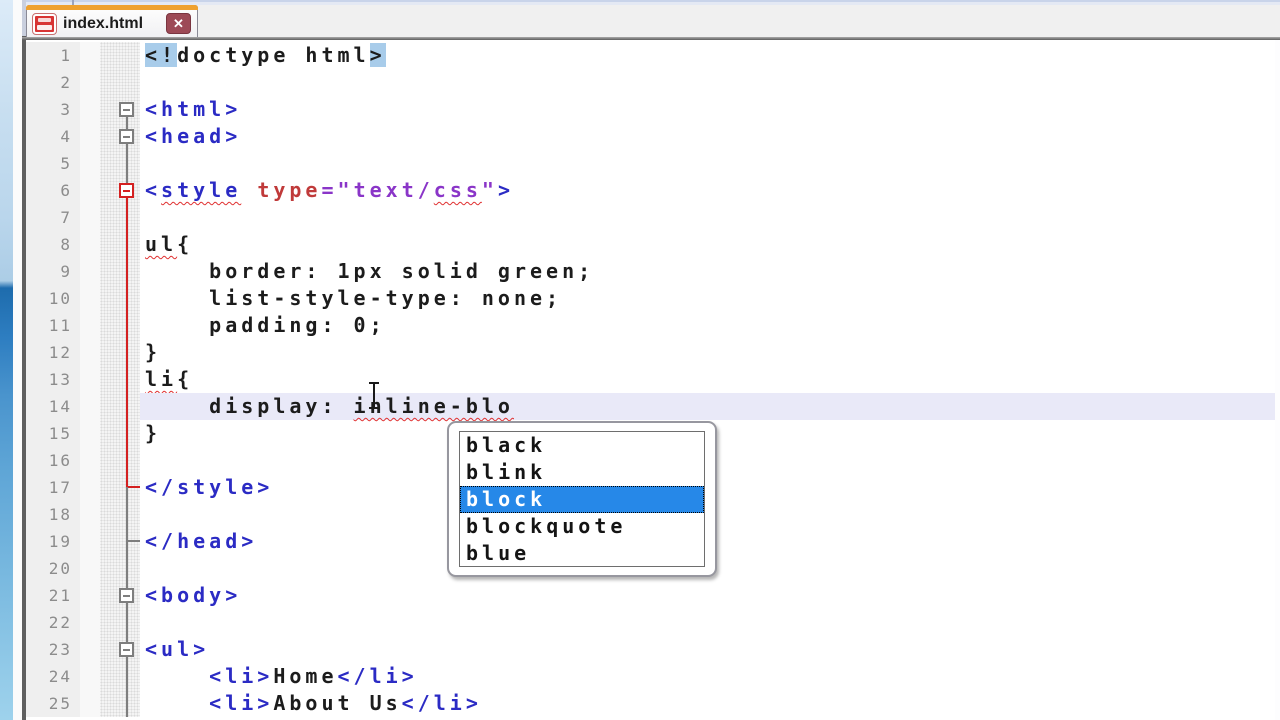 The height and width of the screenshot is (720, 1280). What do you see at coordinates (185, 379) in the screenshot?
I see `code-token: {` at bounding box center [185, 379].